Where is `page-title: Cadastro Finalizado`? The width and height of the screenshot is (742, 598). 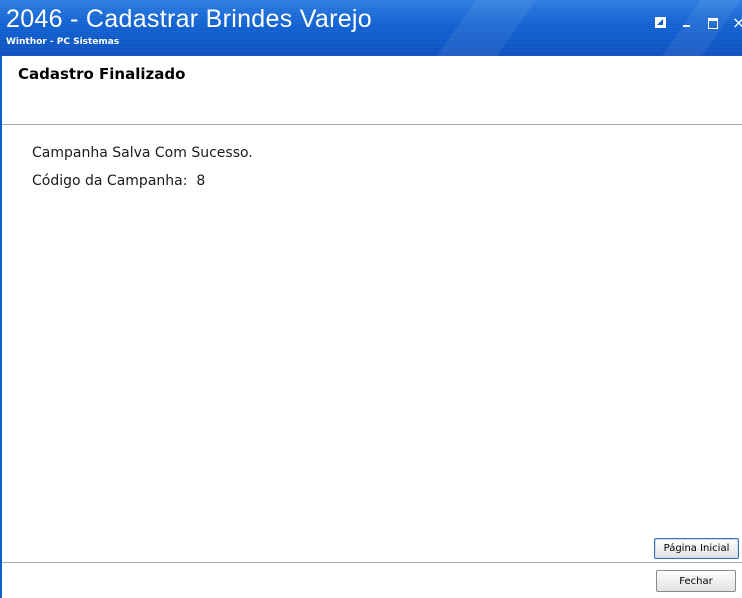
page-title: Cadastro Finalizado is located at coordinates (102, 74).